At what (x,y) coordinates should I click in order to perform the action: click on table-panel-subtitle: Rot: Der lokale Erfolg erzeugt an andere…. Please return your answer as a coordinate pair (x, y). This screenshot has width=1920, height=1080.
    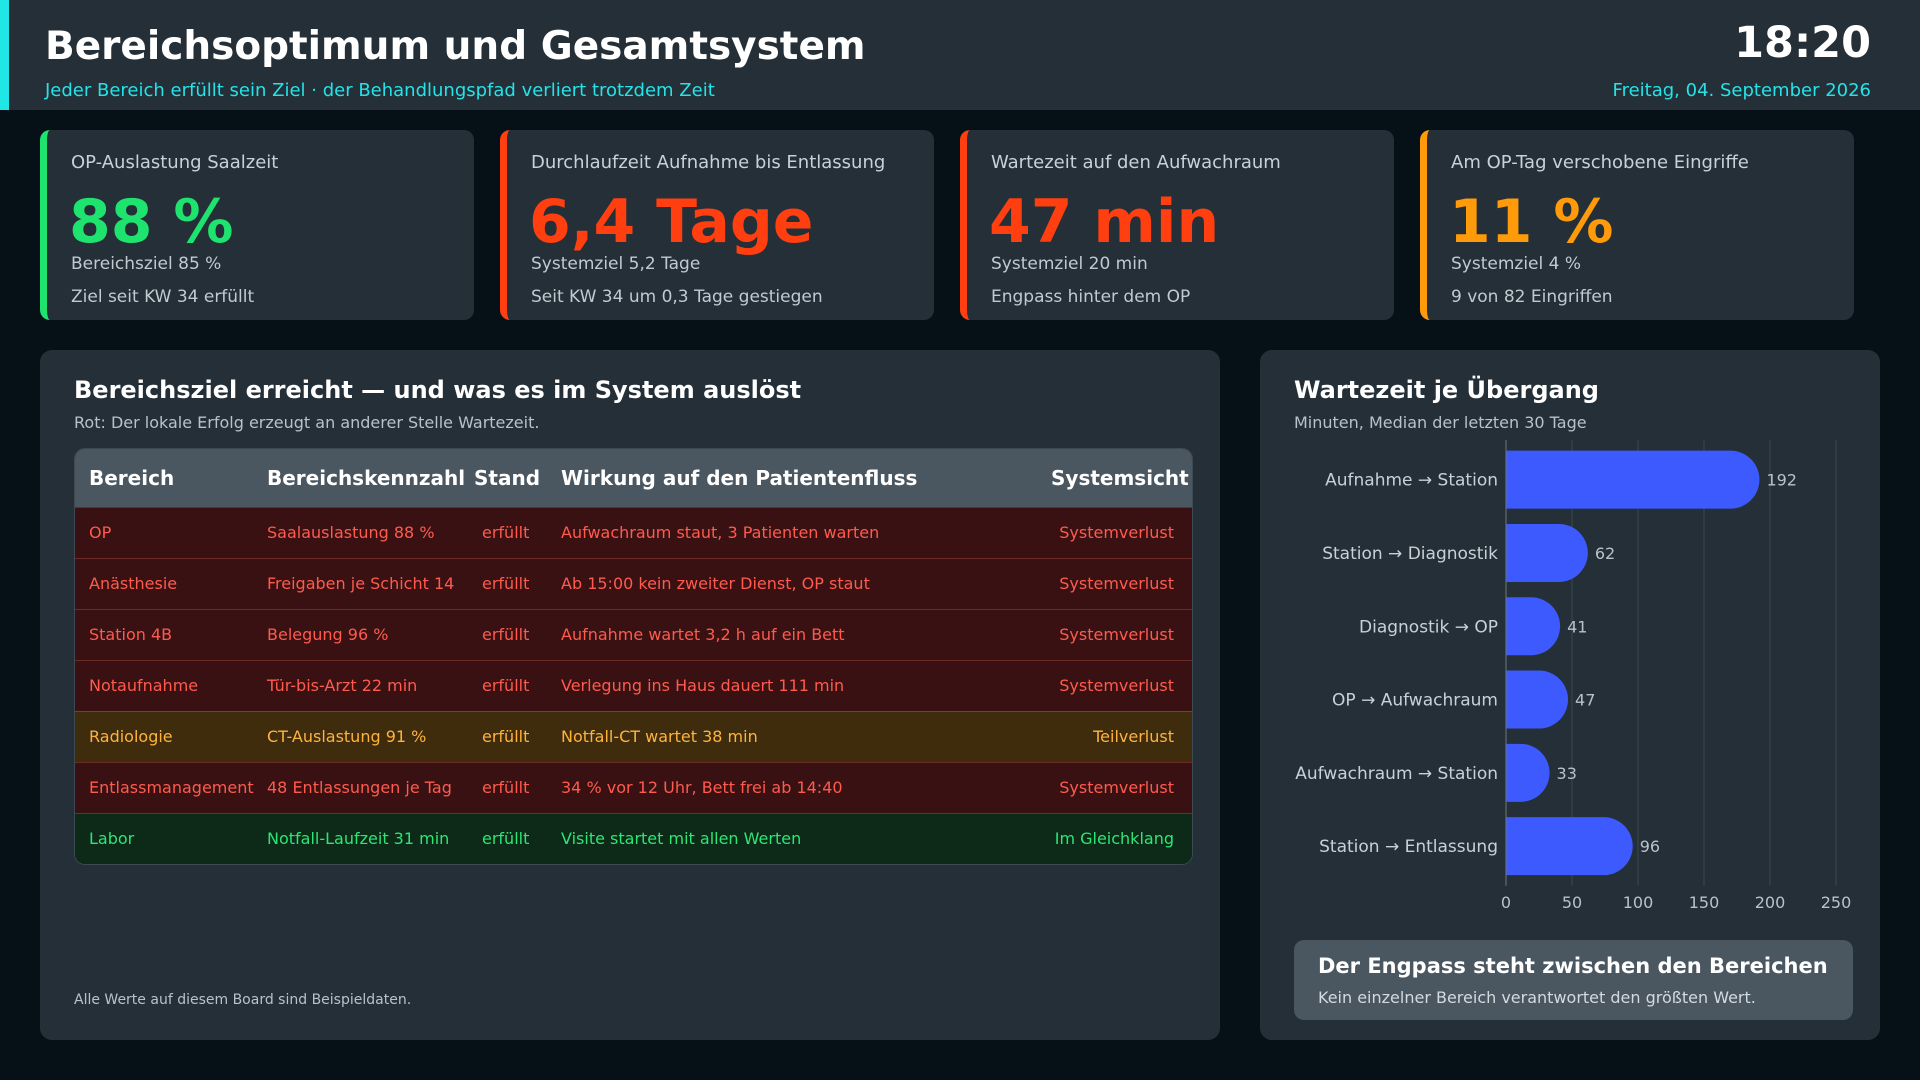
    Looking at the image, I should click on (307, 422).